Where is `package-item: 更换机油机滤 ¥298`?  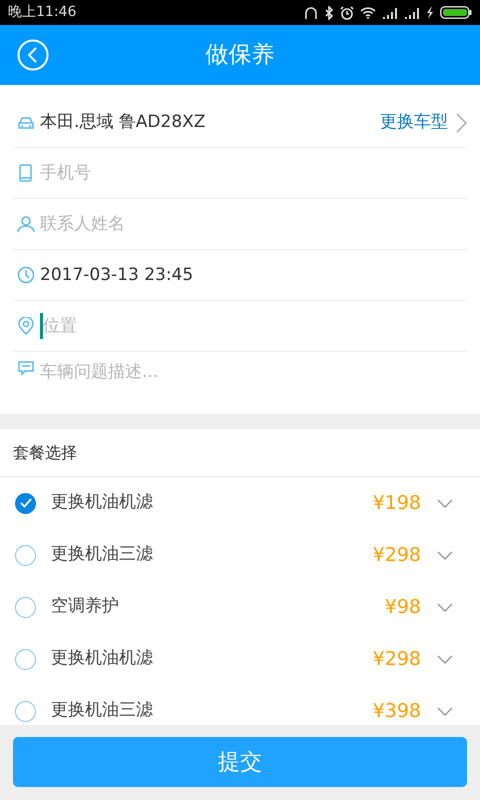 package-item: 更换机油机滤 ¥298 is located at coordinates (240, 659).